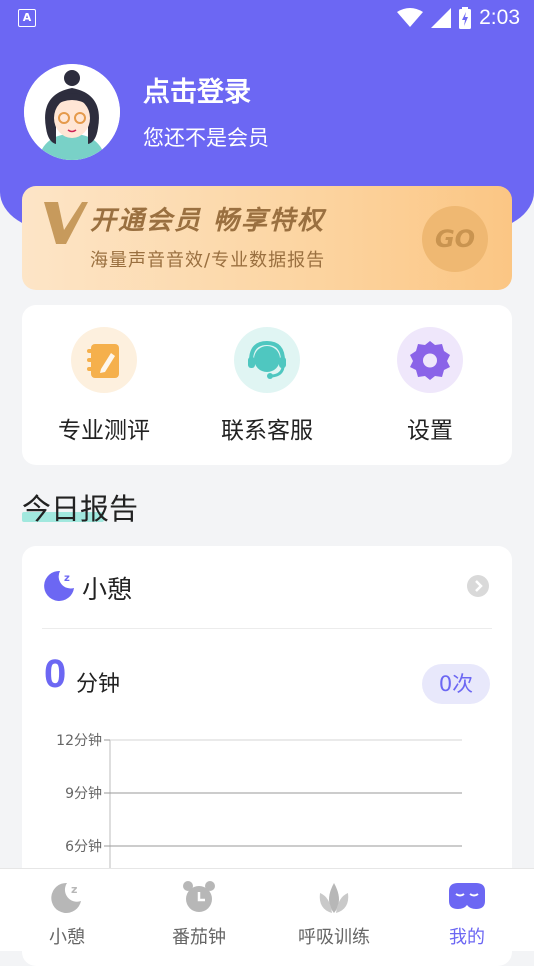 This screenshot has height=966, width=534. I want to click on tab-breathing: 呼吸训练, so click(334, 914).